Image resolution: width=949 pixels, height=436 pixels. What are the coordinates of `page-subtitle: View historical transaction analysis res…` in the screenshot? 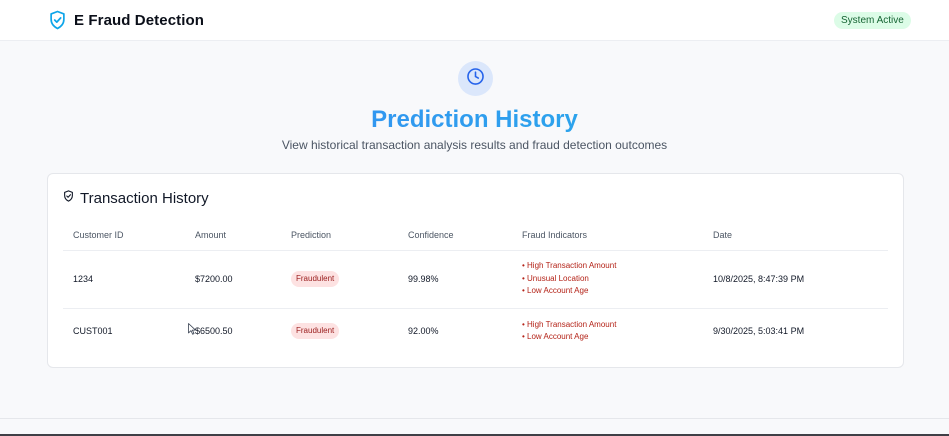 It's located at (474, 145).